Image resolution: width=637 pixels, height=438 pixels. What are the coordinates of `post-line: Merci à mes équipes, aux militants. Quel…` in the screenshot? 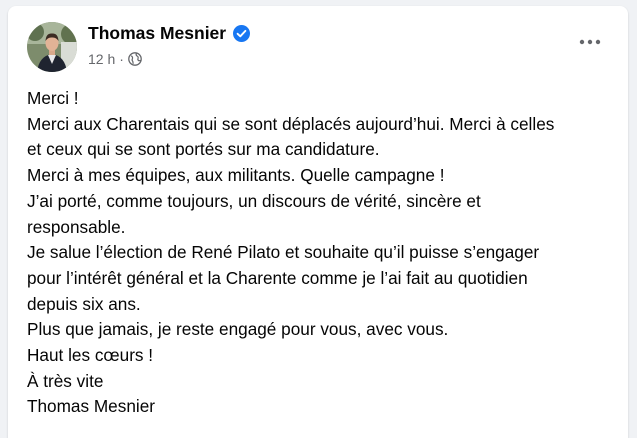 It's located at (236, 175).